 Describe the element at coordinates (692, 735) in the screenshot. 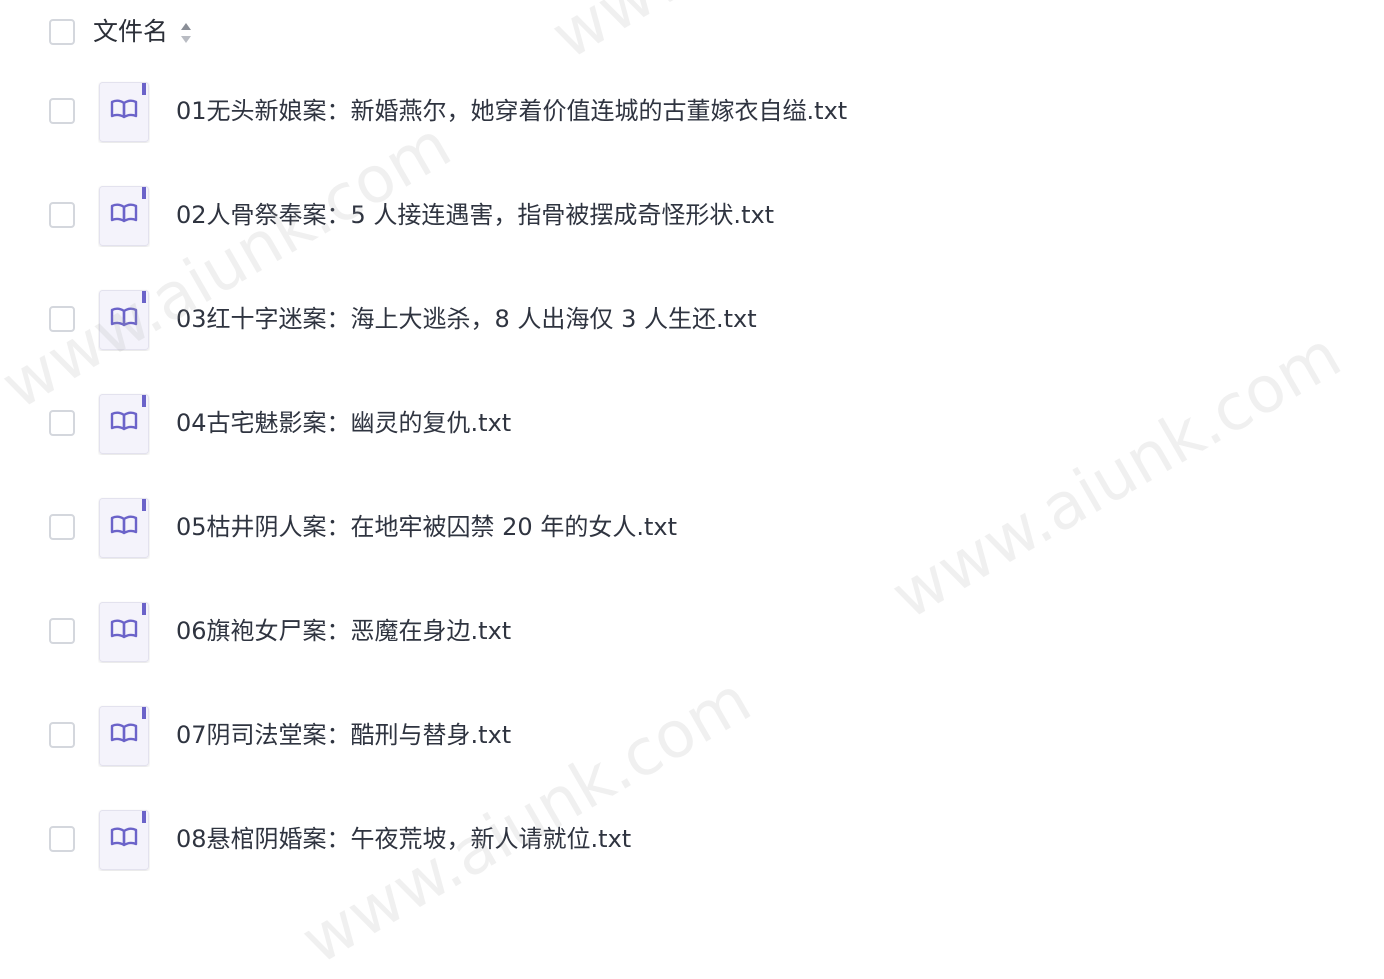

I see `file-row: 07阴司法堂案：酷刑与替身.txt` at that location.